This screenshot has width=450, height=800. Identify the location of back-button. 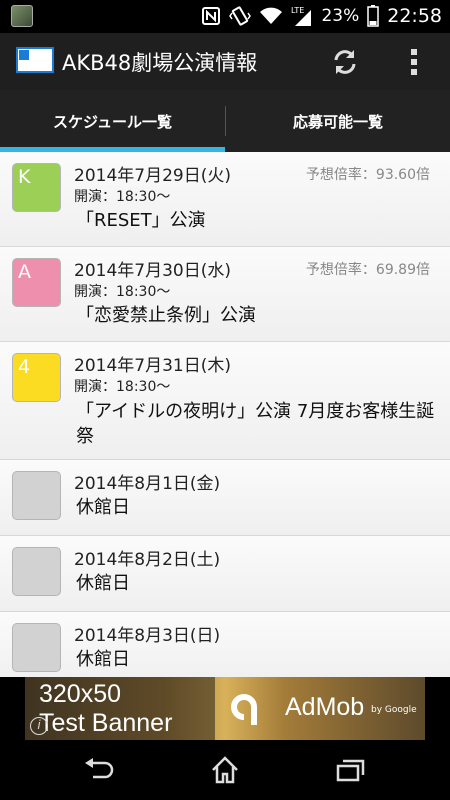
(100, 770).